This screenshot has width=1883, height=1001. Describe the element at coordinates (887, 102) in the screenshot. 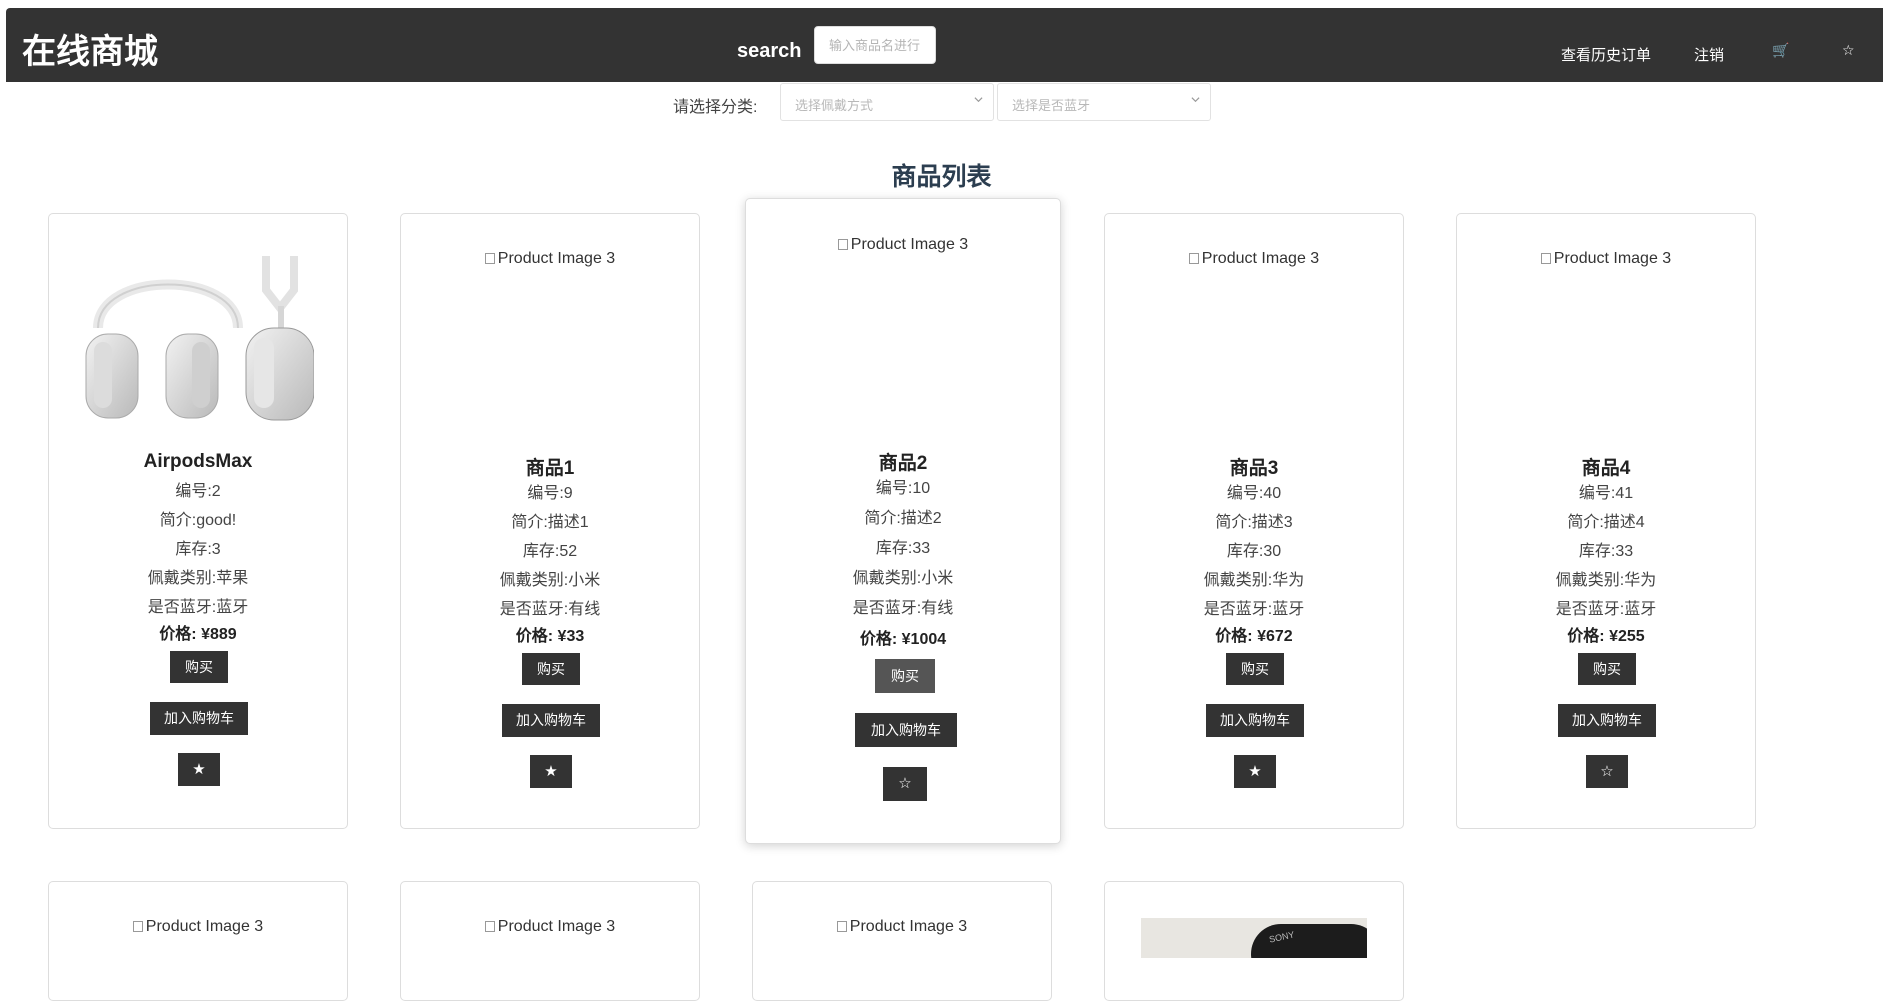

I see `wear-type-select: 选择佩戴方式` at that location.